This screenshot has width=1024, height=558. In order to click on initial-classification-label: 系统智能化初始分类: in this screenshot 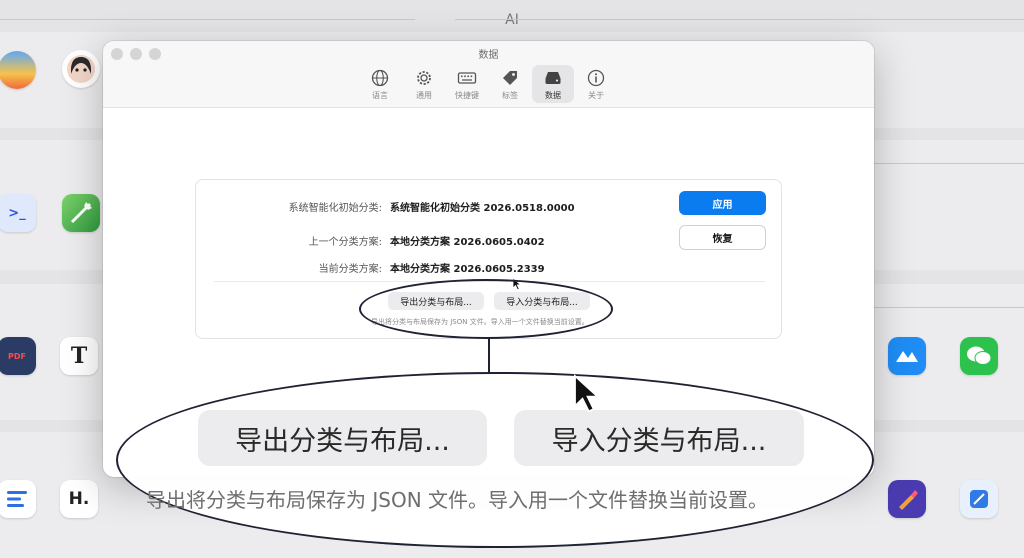, I will do `click(335, 208)`.